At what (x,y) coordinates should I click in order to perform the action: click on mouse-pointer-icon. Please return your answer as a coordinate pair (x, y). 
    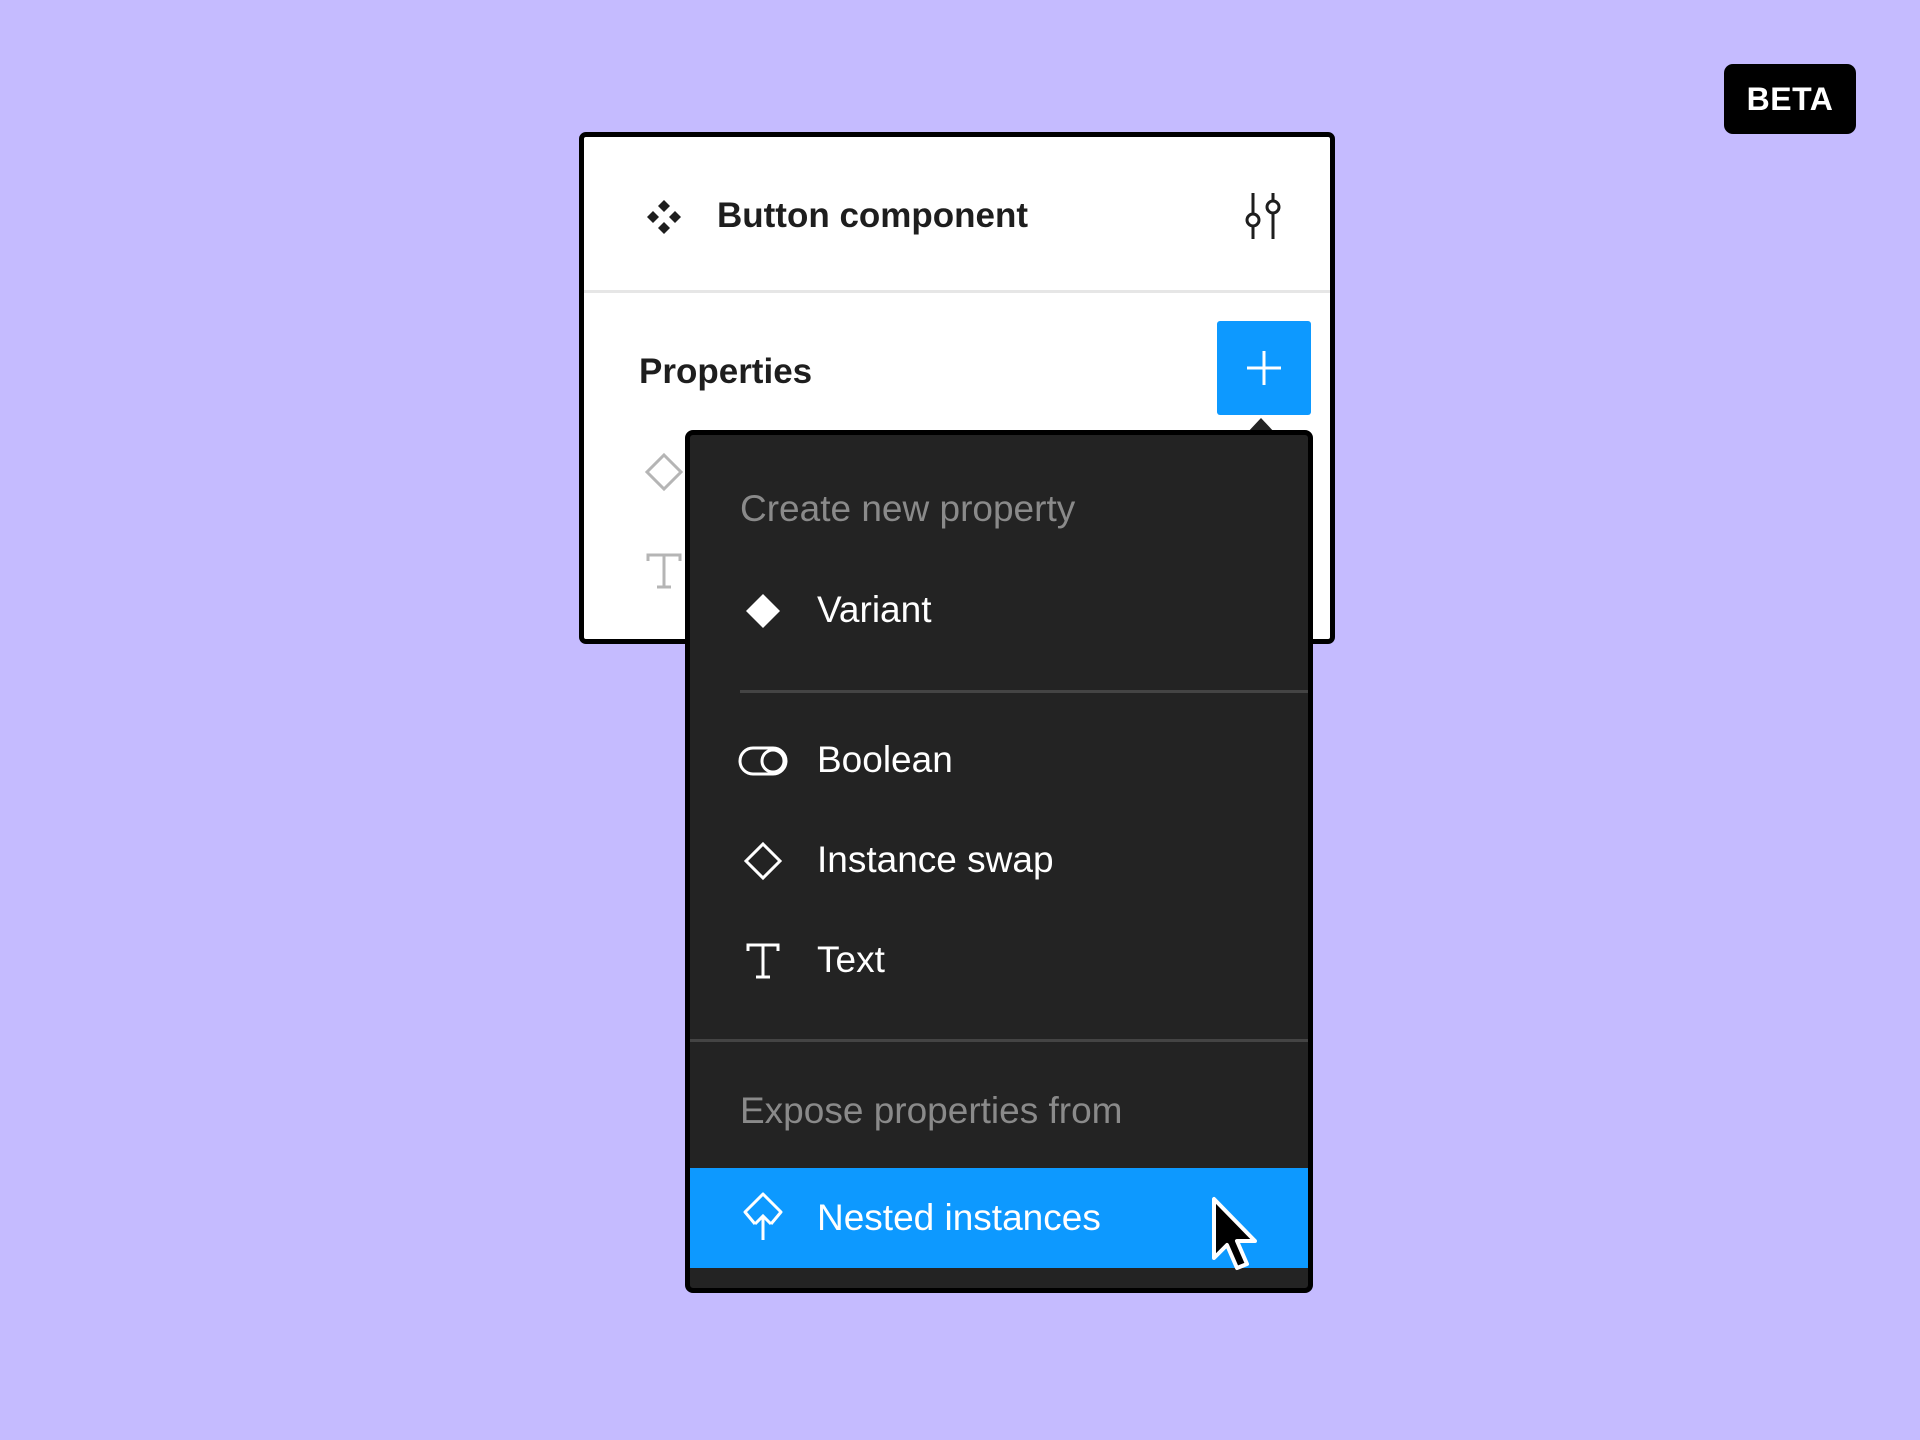
    Looking at the image, I should click on (1234, 1233).